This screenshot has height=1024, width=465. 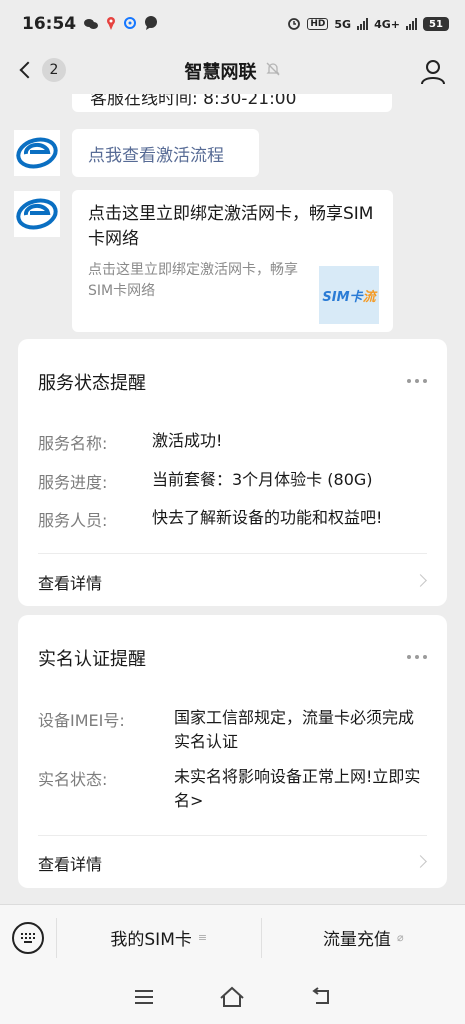 I want to click on menu-my-sim-card: 我的SIM卡 ≡, so click(x=159, y=938).